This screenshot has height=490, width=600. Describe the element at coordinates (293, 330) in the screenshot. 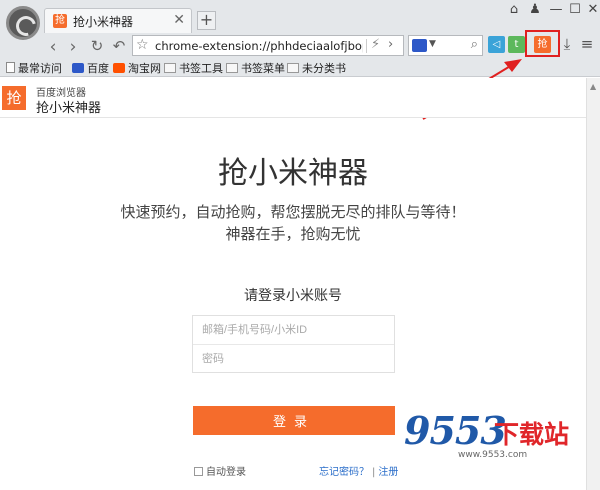

I see `account-input` at that location.